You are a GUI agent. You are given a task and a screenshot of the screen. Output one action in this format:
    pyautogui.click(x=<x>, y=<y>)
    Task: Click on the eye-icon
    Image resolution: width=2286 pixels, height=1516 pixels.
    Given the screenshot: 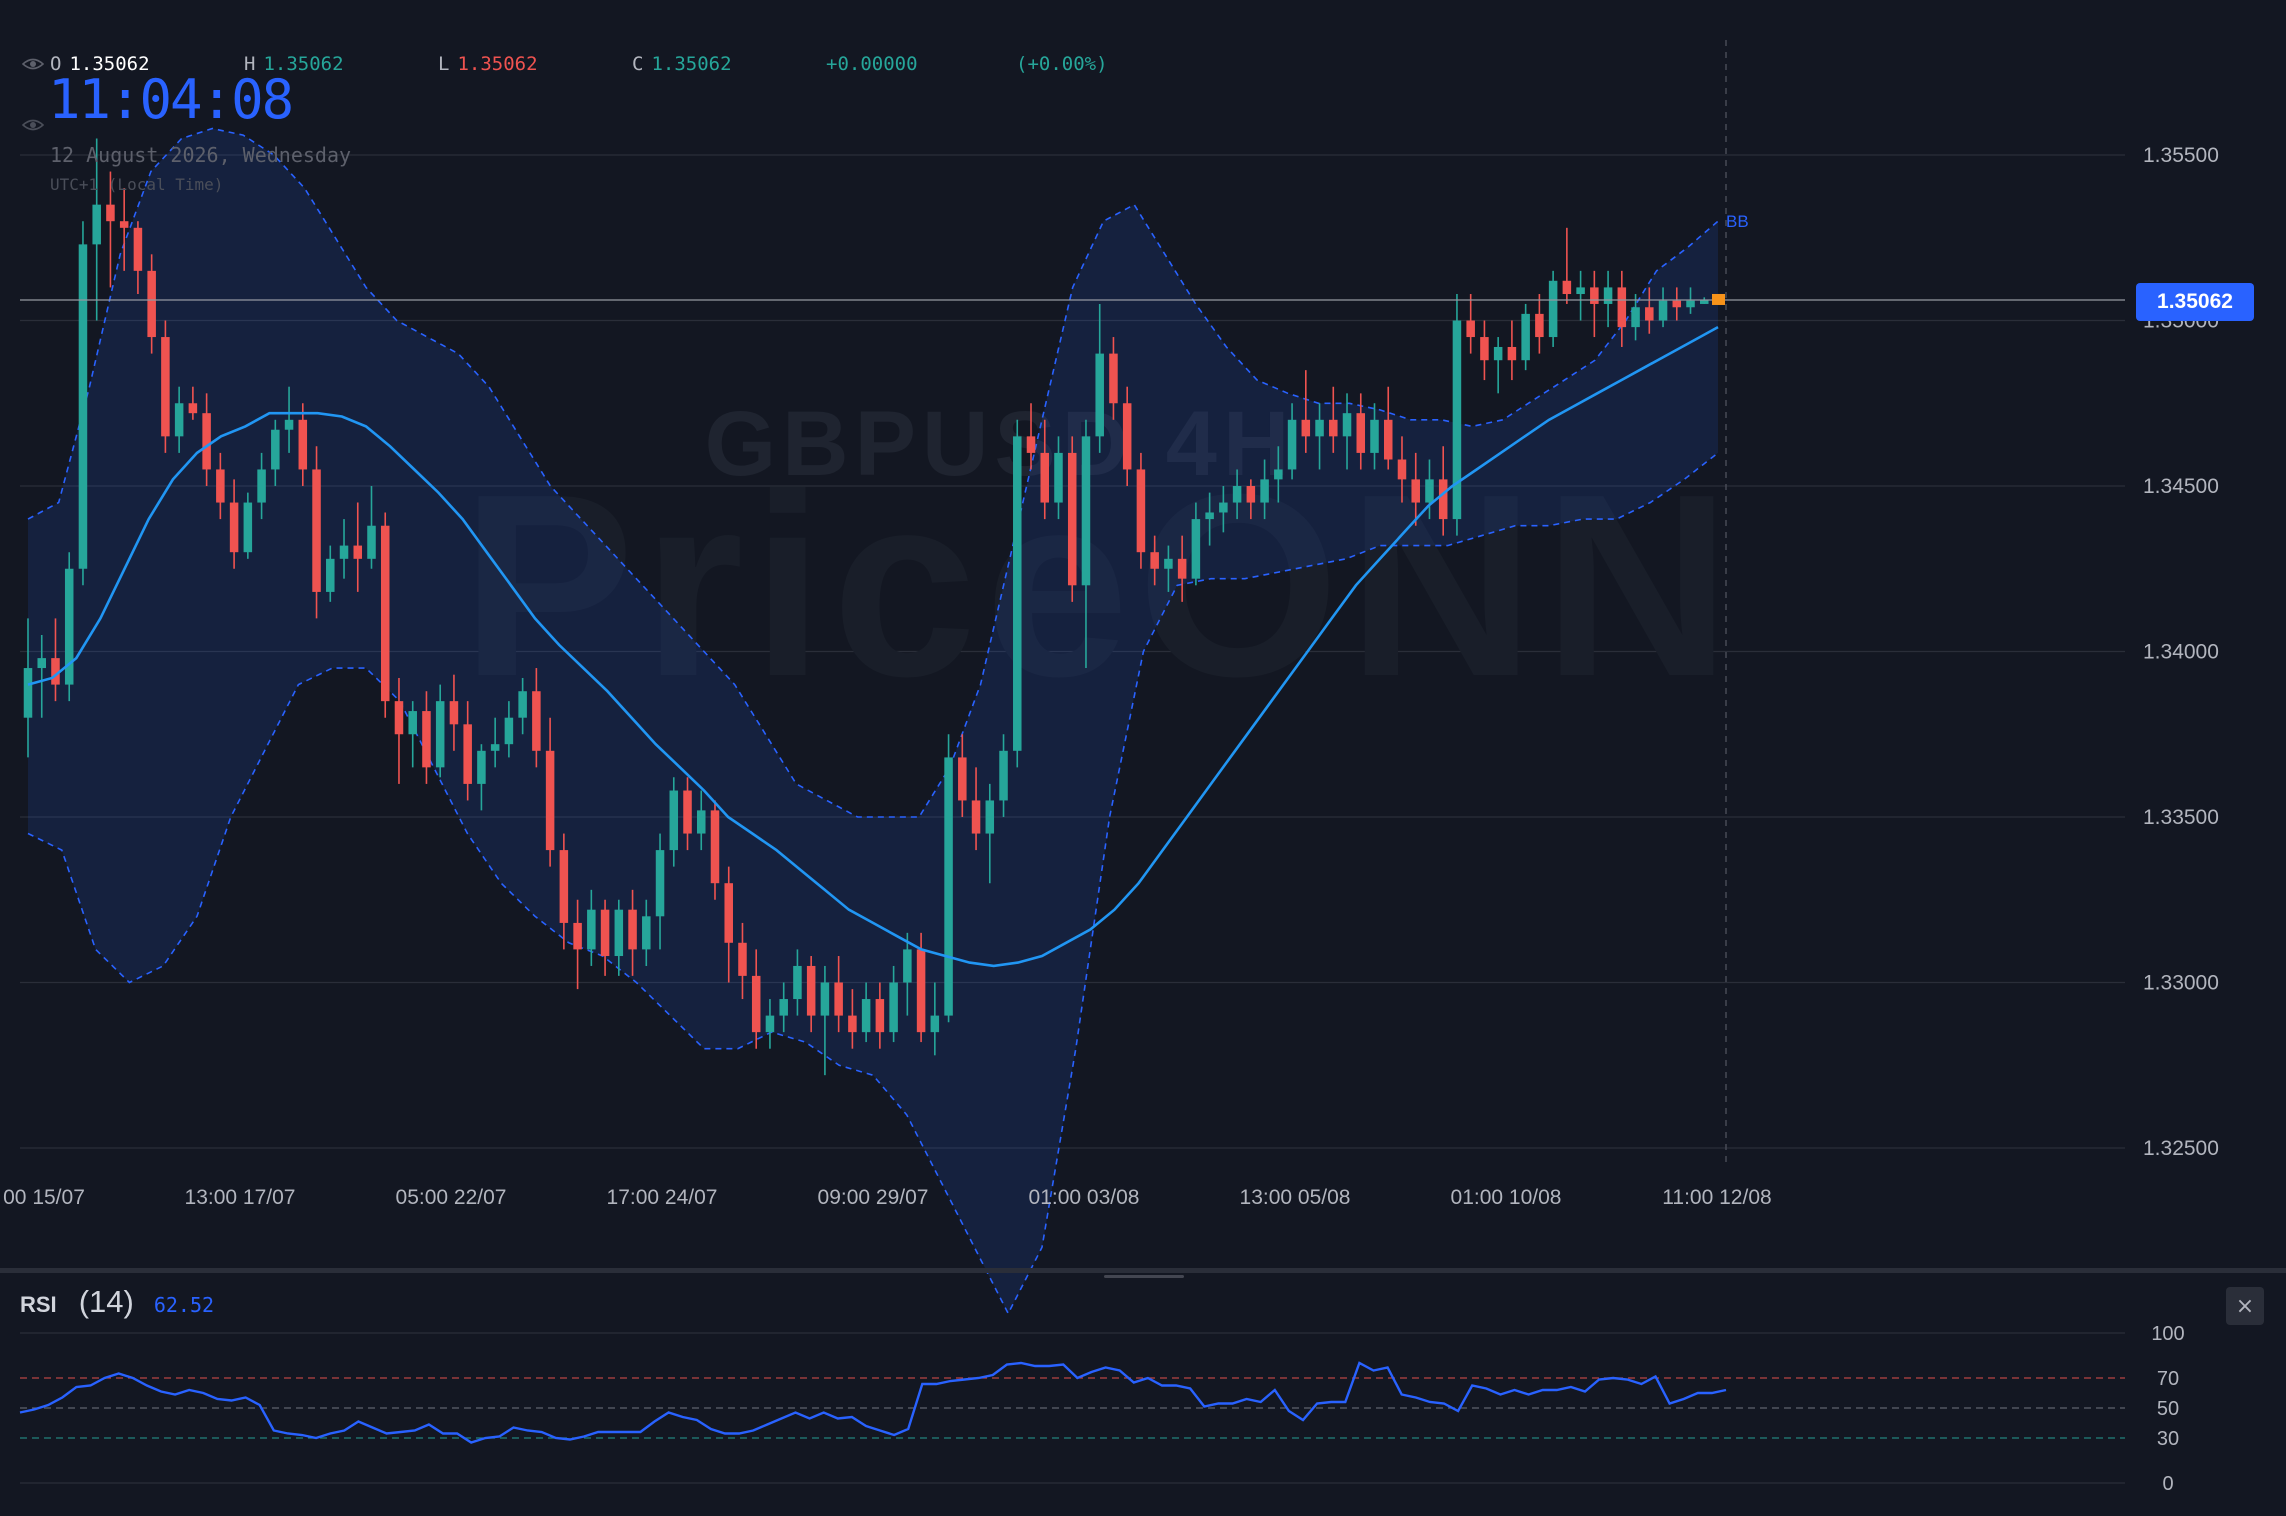 What is the action you would take?
    pyautogui.click(x=33, y=64)
    